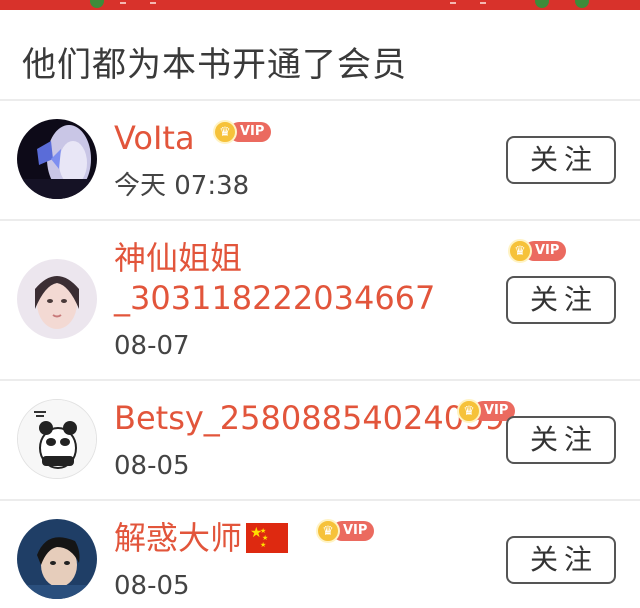  Describe the element at coordinates (152, 346) in the screenshot. I see `member-time: 08-07` at that location.